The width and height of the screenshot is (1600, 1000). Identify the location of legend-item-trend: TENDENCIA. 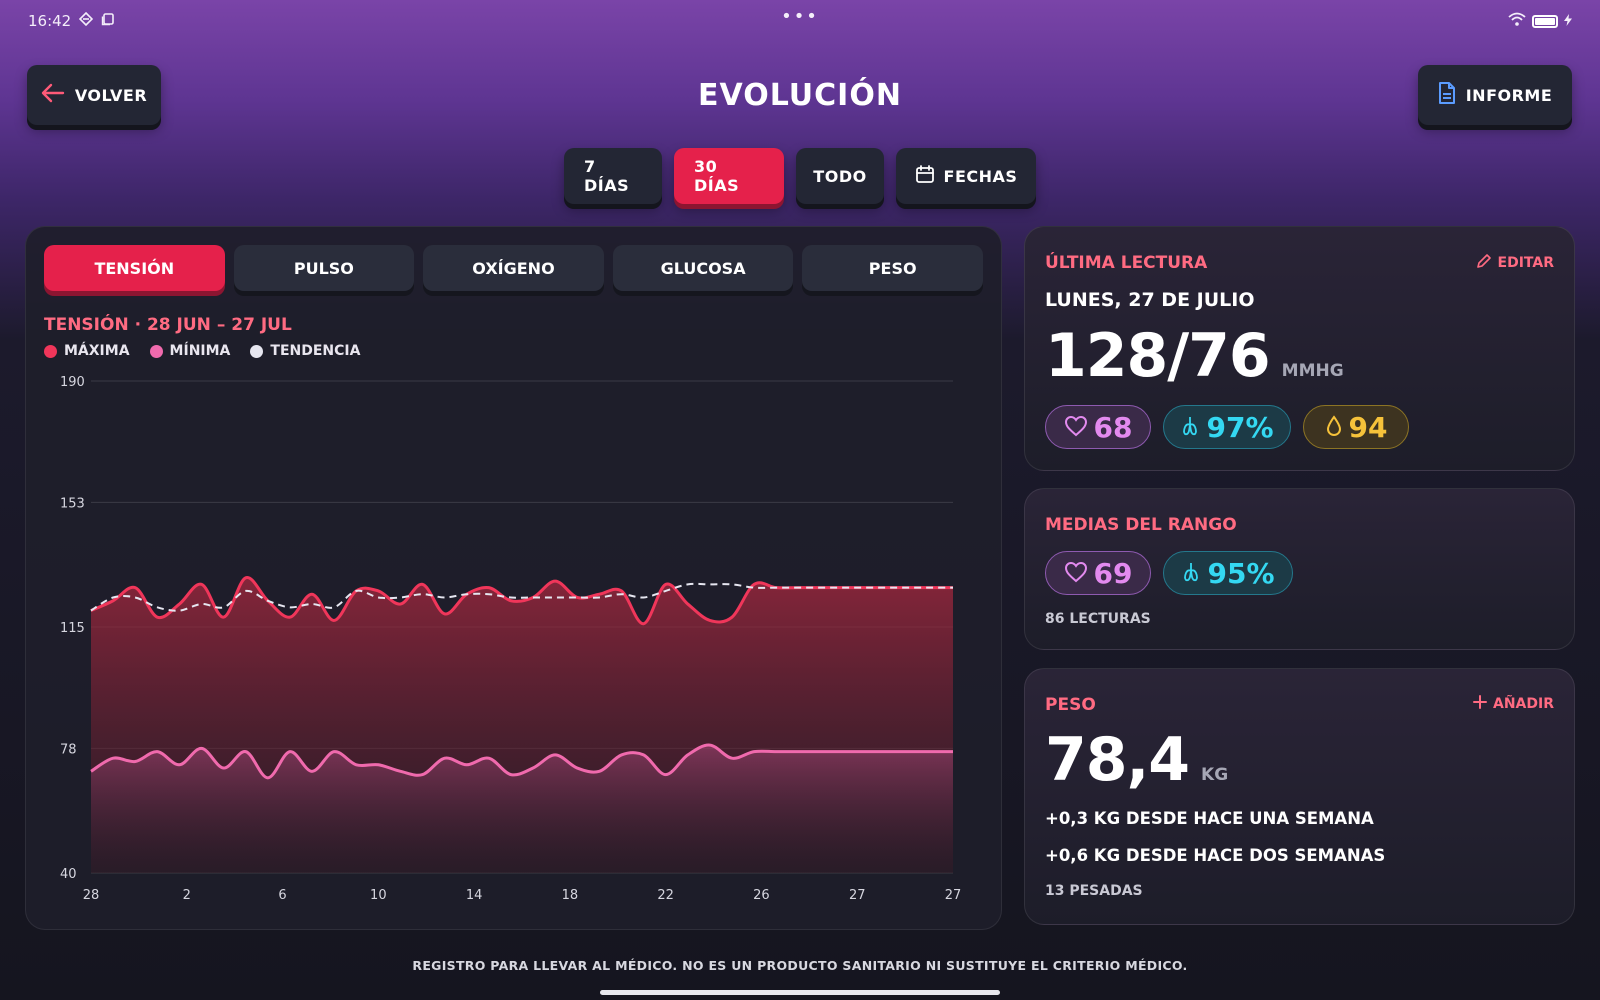
(305, 351).